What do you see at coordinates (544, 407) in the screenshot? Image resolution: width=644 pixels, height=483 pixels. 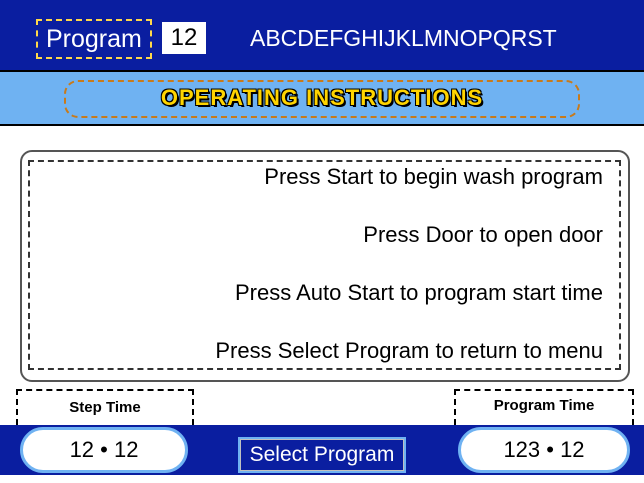 I see `program-time-label: Program Time` at bounding box center [544, 407].